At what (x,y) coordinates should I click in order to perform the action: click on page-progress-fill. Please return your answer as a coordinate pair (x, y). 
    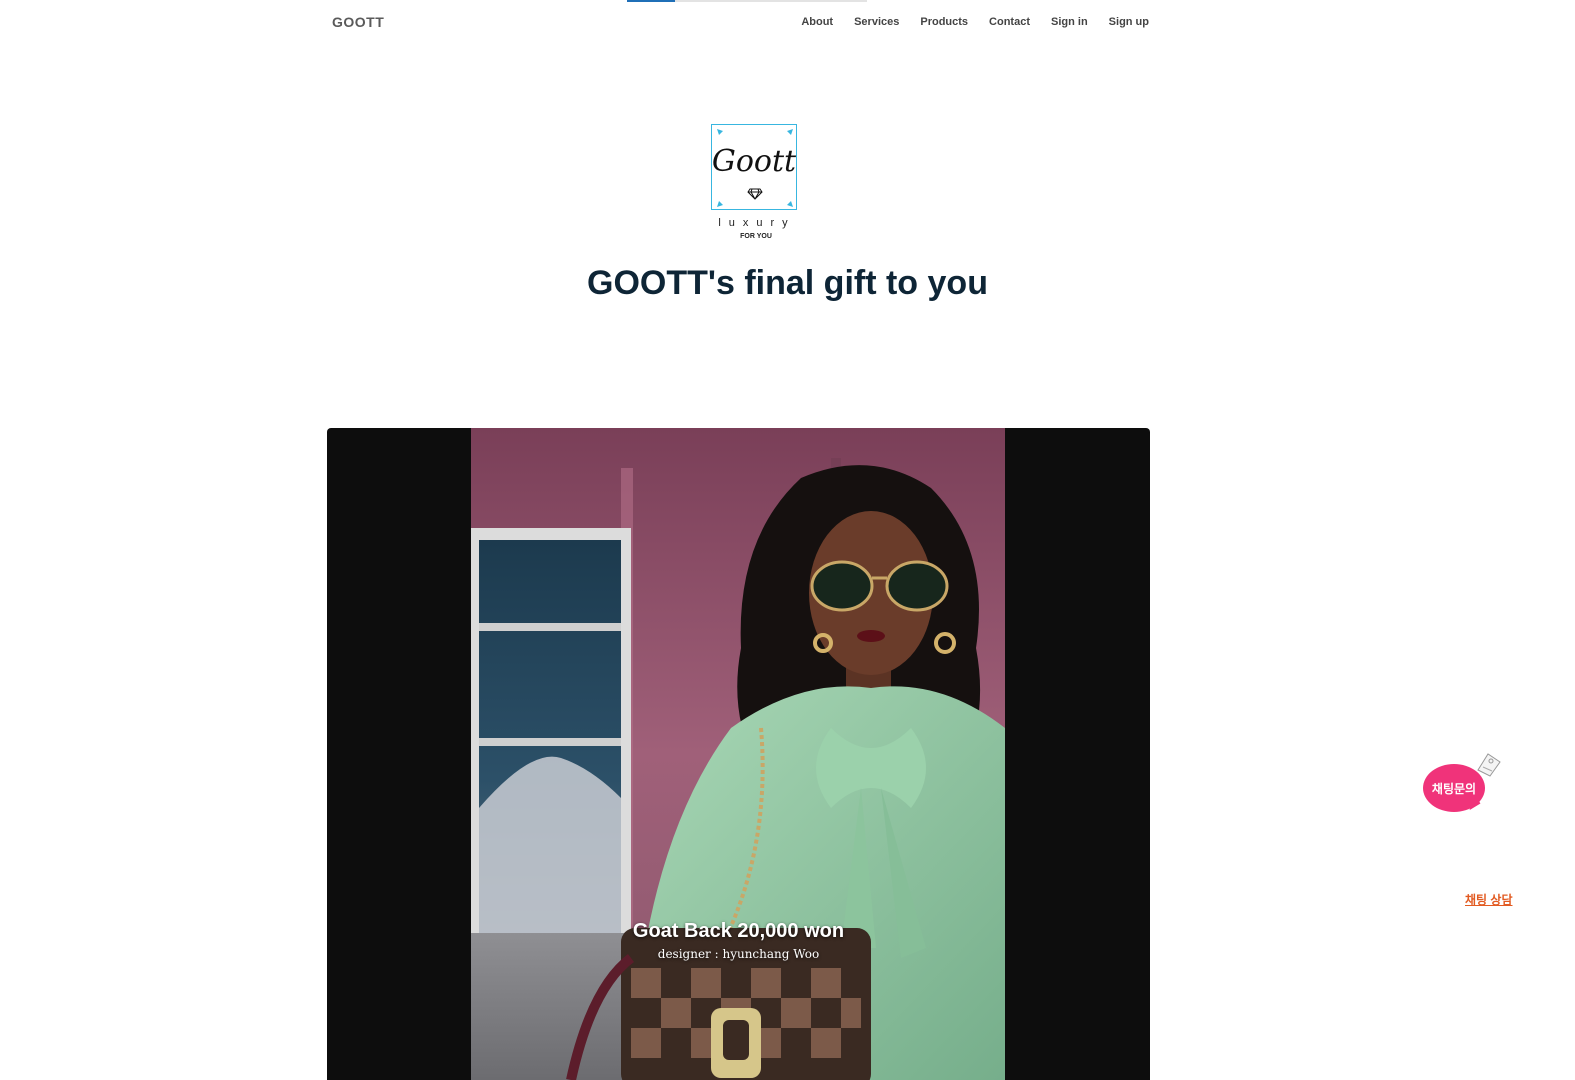
    Looking at the image, I should click on (651, 1).